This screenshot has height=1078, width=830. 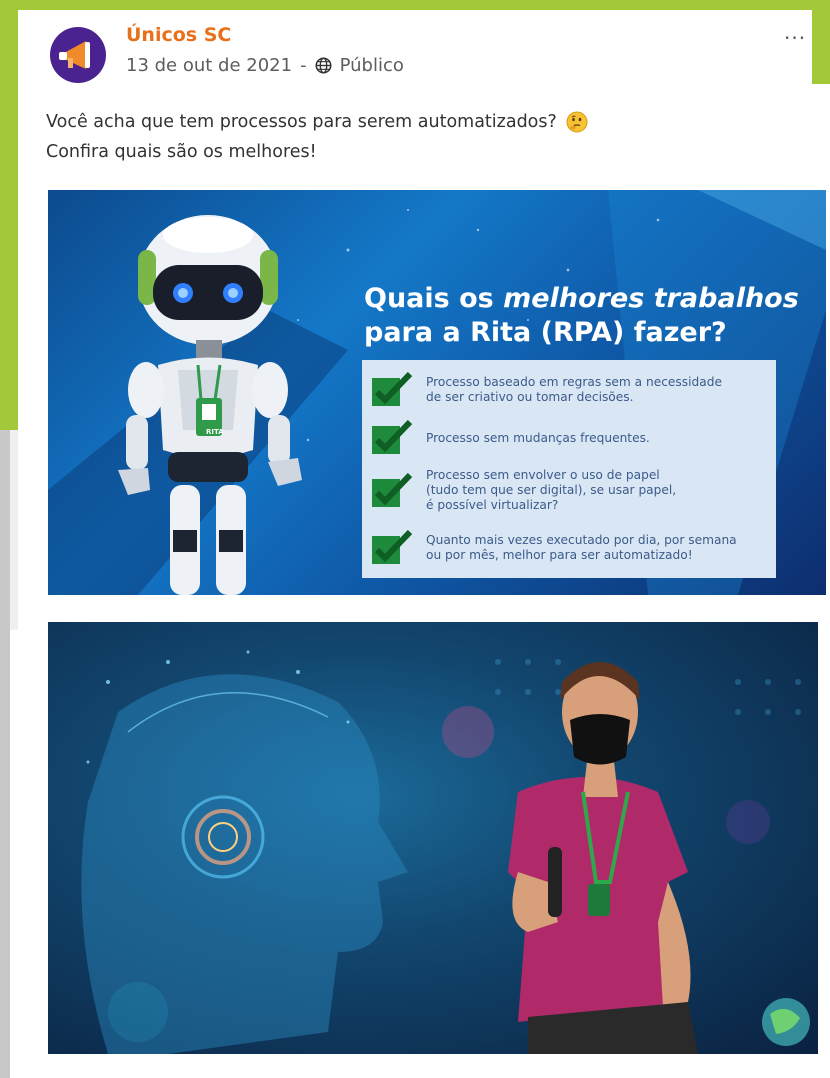 What do you see at coordinates (530, 397) in the screenshot?
I see `checklist-item-1-line2: de ser criativo ou tomar decisões.` at bounding box center [530, 397].